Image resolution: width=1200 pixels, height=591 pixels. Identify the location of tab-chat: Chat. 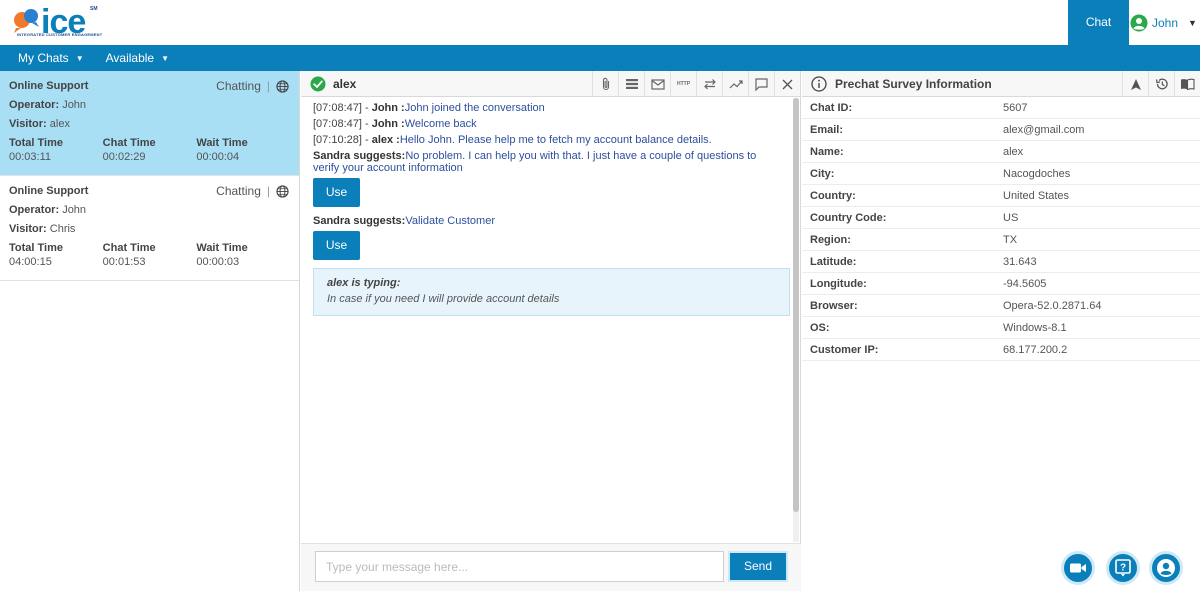
(1098, 22).